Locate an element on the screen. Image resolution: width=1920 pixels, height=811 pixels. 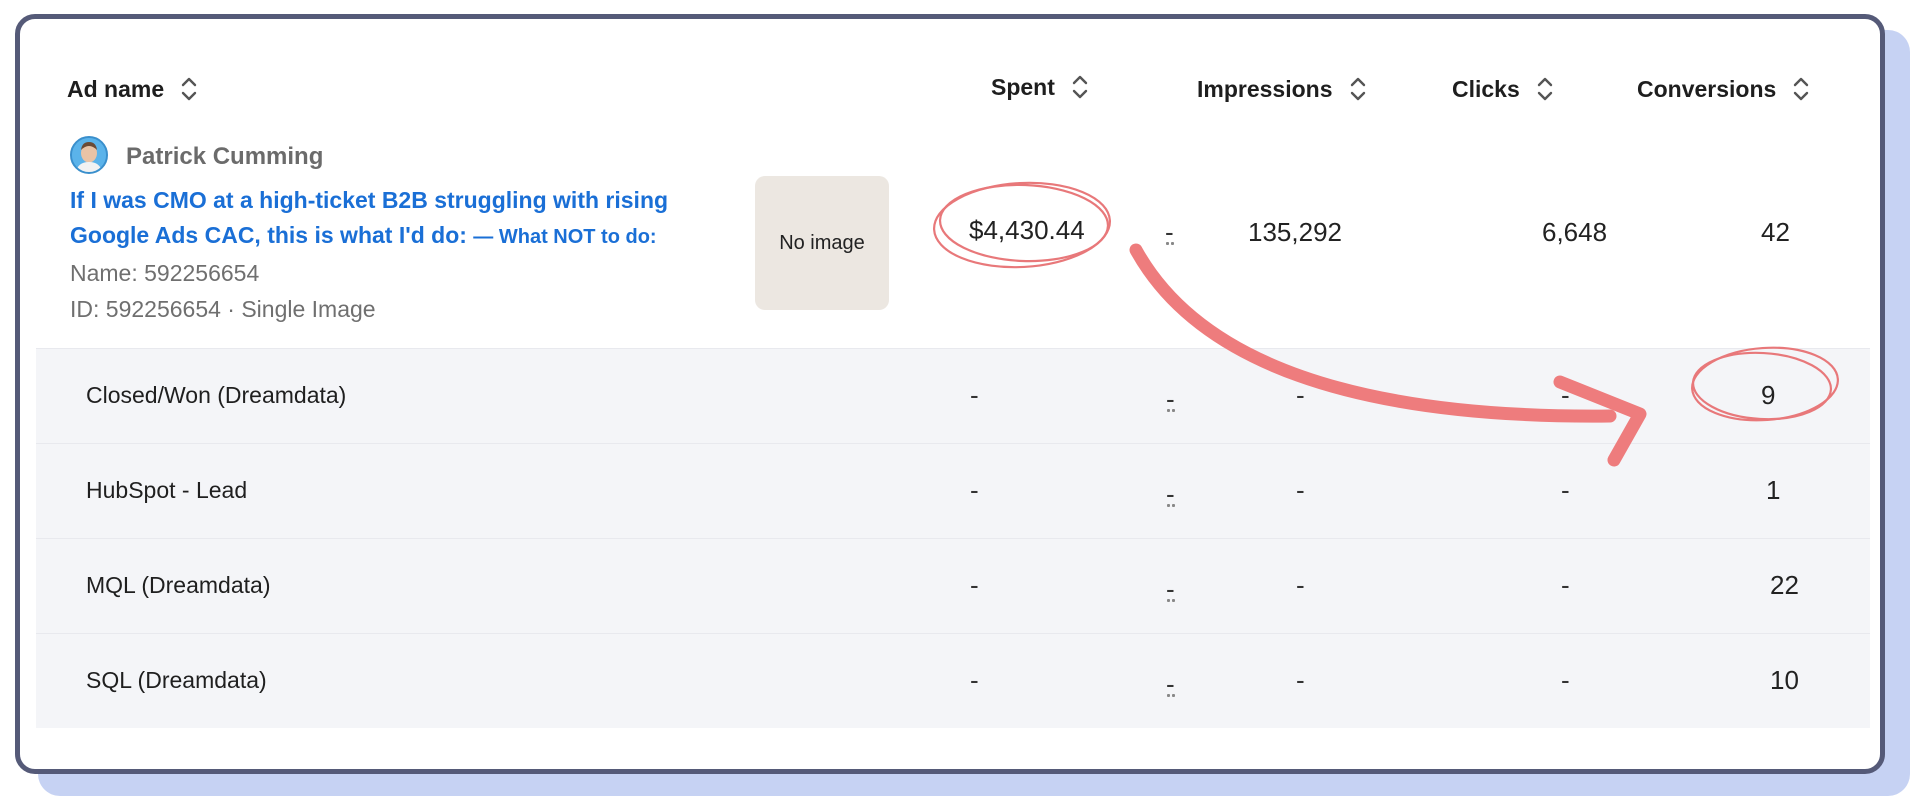
column-header-clicks: Clicks is located at coordinates (1503, 89).